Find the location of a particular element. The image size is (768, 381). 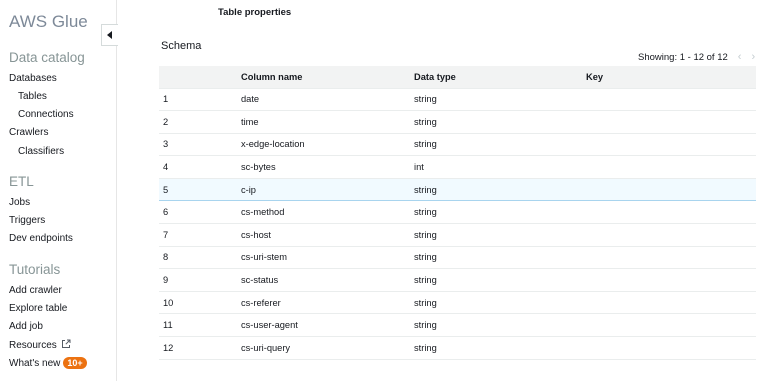

whats-new-badge: 10+ is located at coordinates (75, 363).